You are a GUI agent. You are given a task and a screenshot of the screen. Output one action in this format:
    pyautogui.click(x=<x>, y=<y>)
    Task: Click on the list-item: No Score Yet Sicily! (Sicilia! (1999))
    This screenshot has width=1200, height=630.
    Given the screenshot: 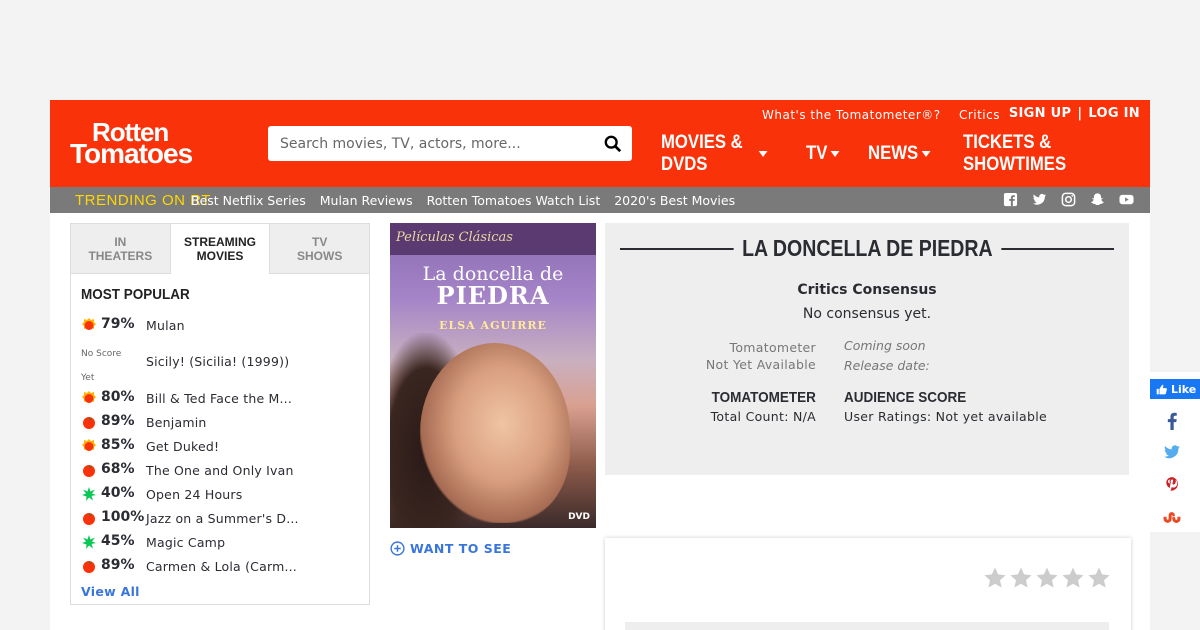 What is the action you would take?
    pyautogui.click(x=221, y=366)
    